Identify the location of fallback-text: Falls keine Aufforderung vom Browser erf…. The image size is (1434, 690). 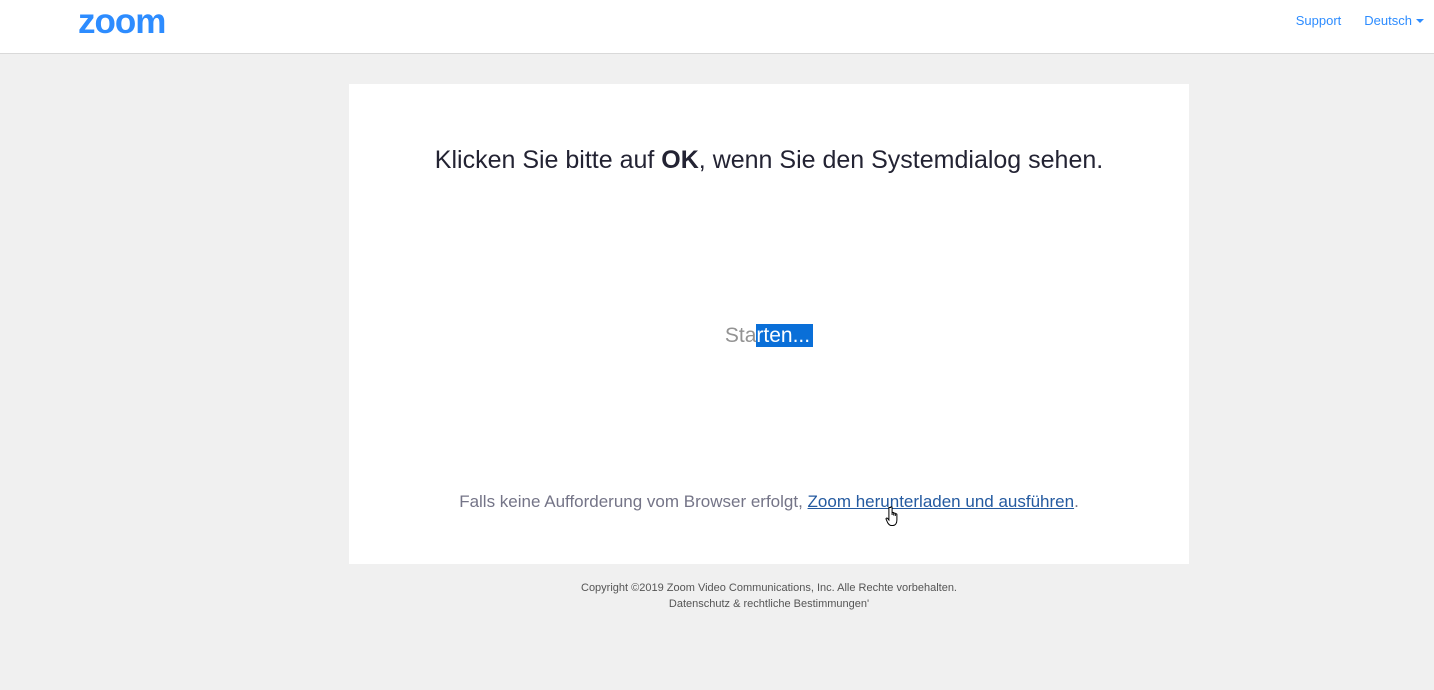
(633, 501).